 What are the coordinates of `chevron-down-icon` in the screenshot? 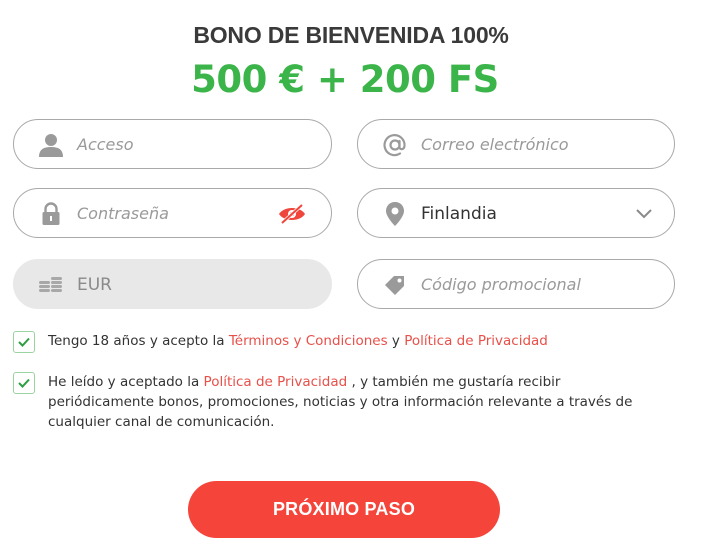 It's located at (644, 213).